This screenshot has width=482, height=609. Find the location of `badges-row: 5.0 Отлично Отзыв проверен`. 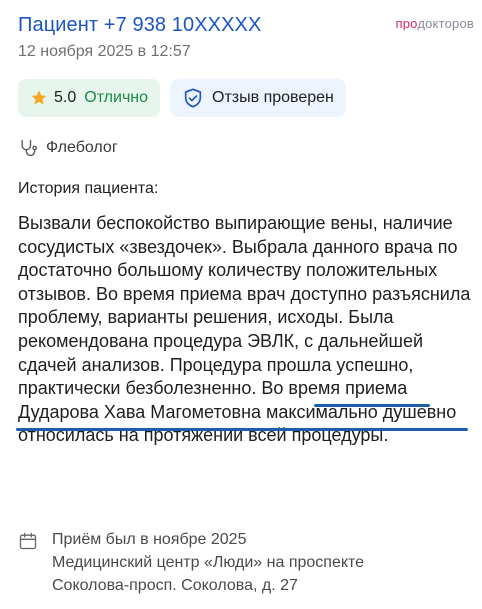

badges-row: 5.0 Отлично Отзыв проверен is located at coordinates (182, 98).